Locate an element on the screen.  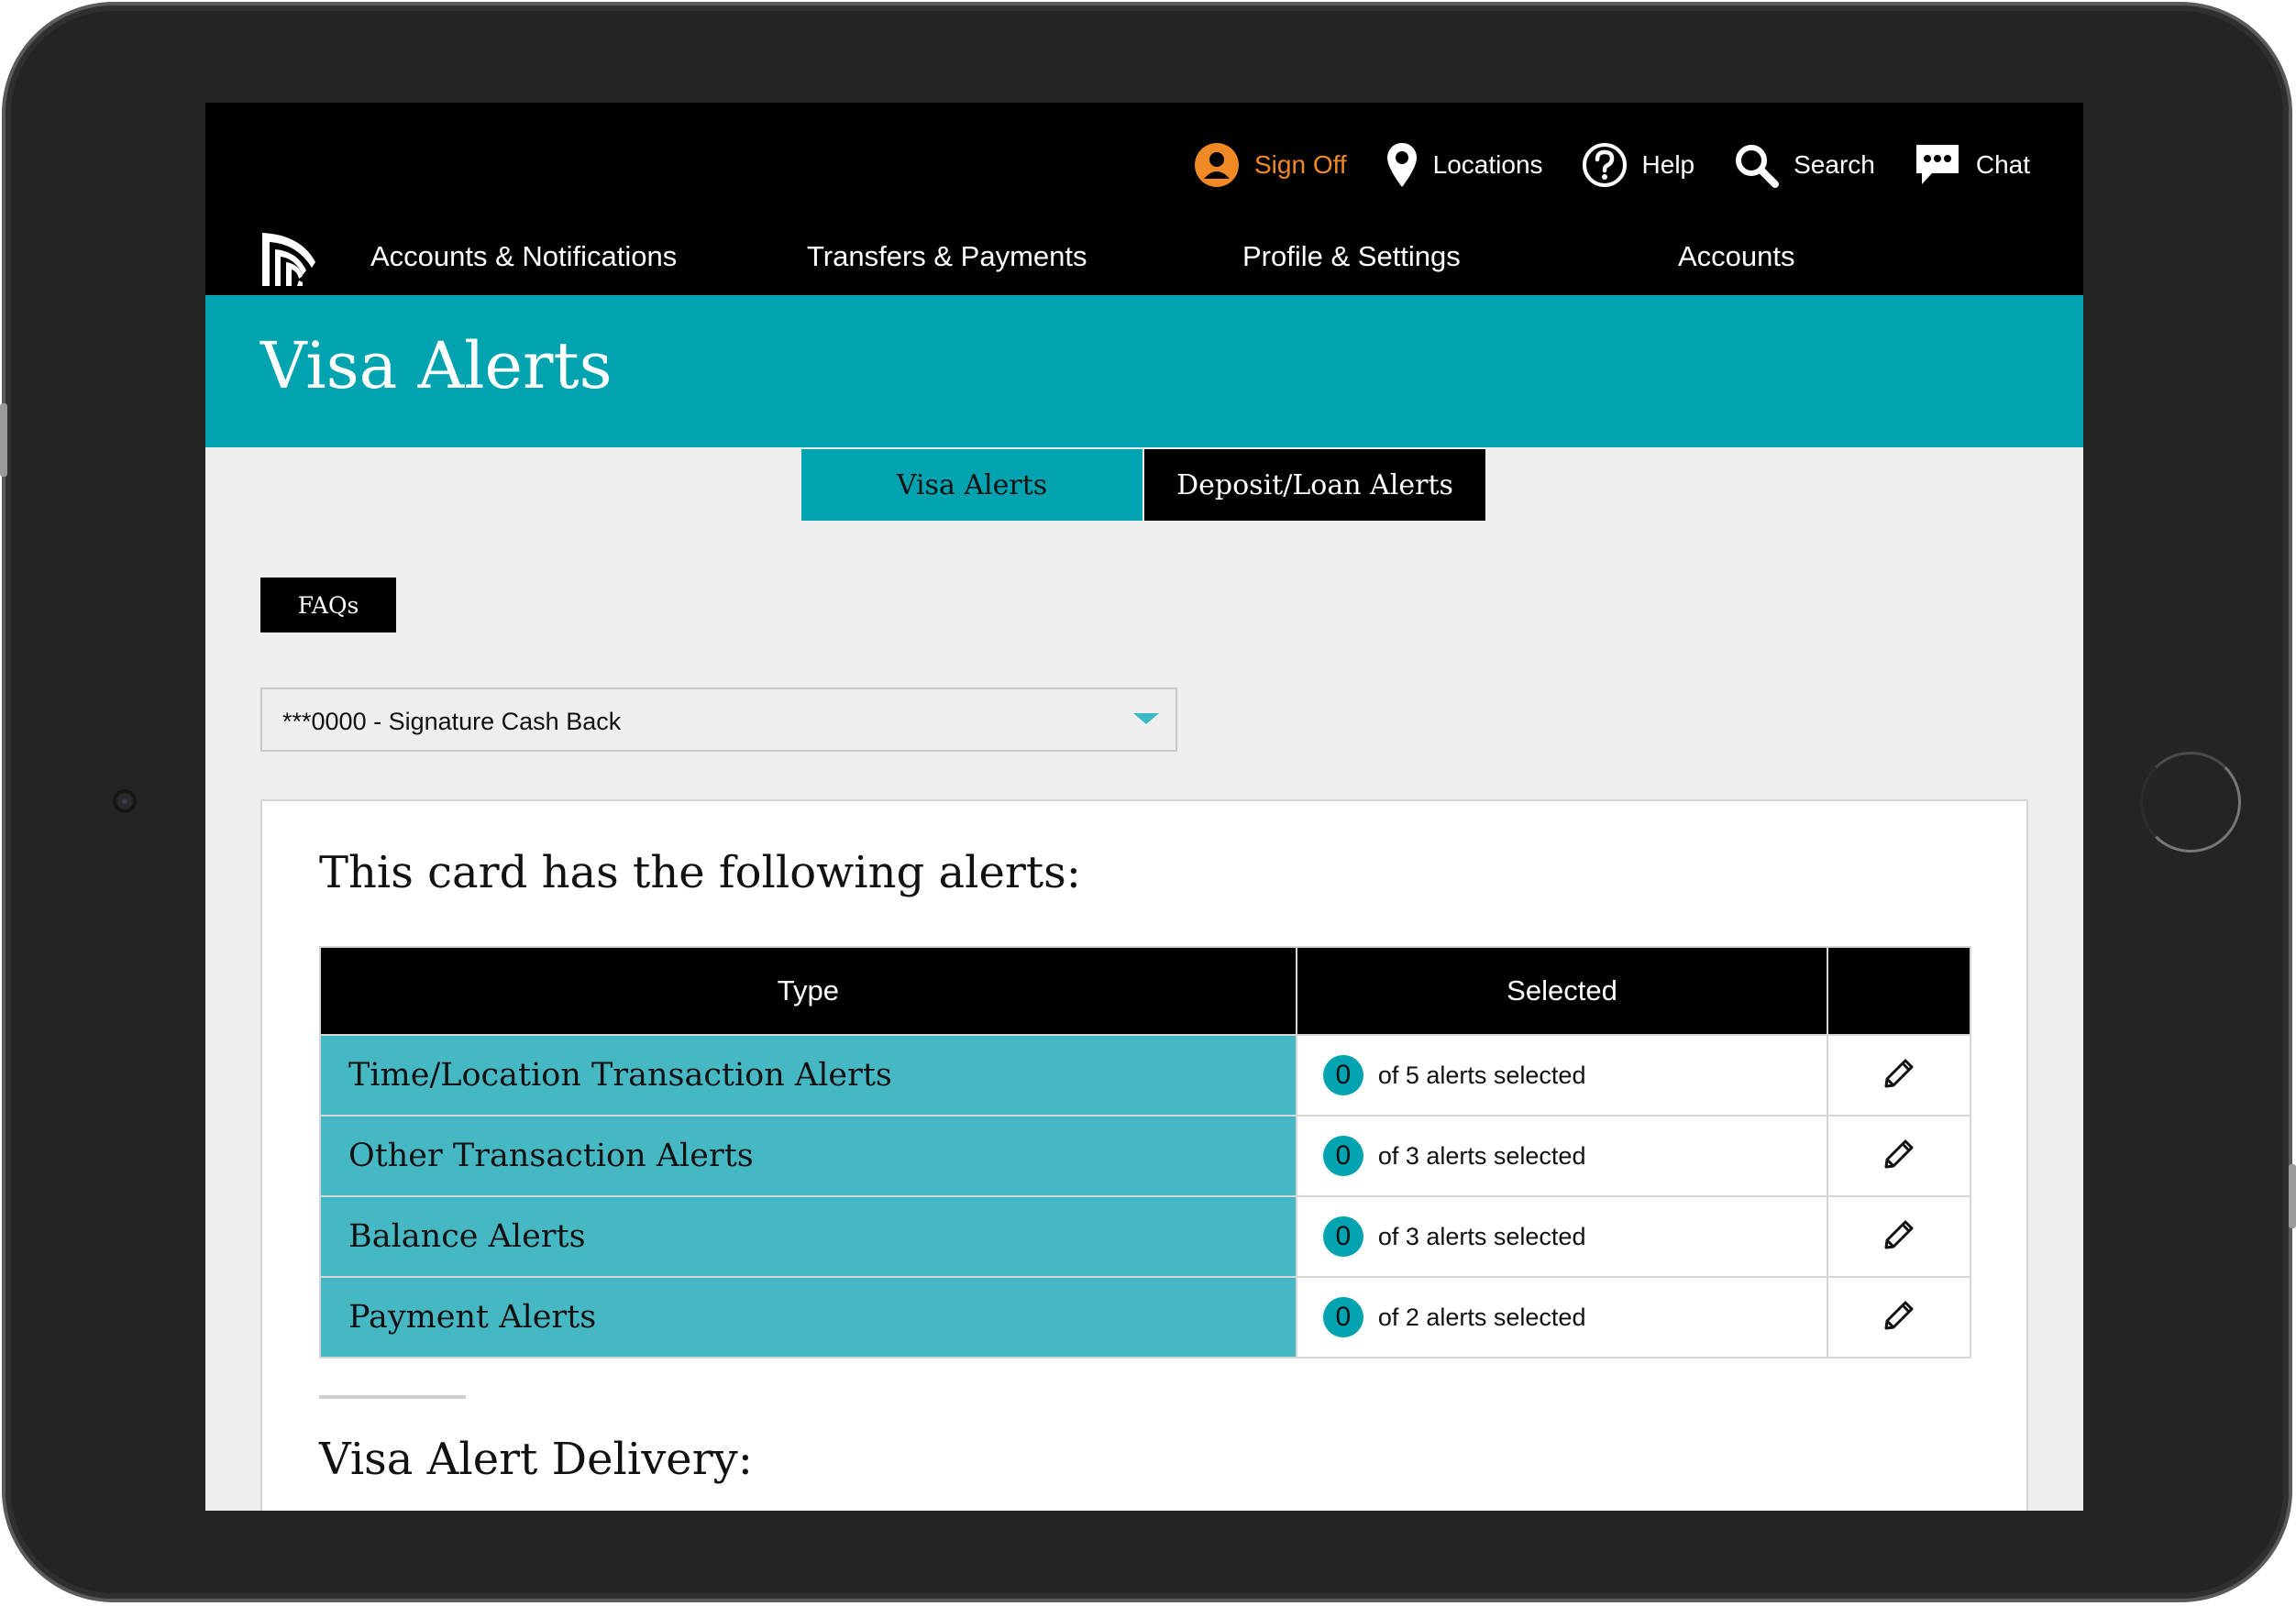
table-header-row: Type Selected is located at coordinates (1145, 991).